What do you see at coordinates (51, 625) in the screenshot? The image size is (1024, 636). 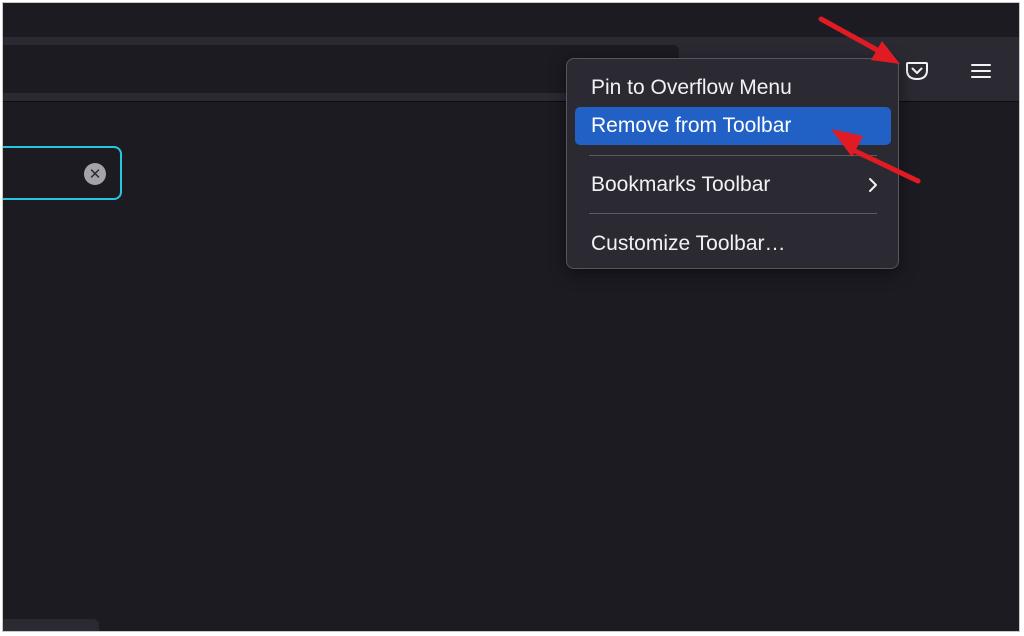 I see `bottom-panel-tab` at bounding box center [51, 625].